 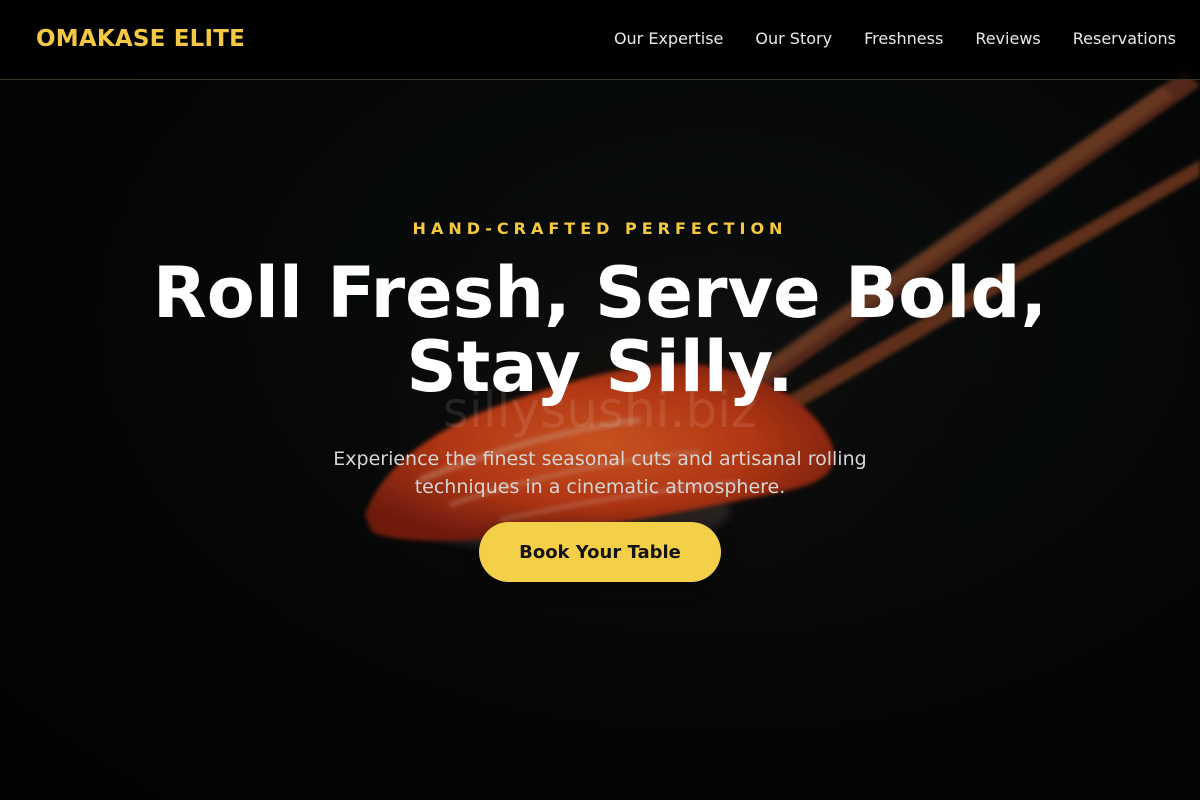 What do you see at coordinates (903, 39) in the screenshot?
I see `nav-link-freshness: Freshness` at bounding box center [903, 39].